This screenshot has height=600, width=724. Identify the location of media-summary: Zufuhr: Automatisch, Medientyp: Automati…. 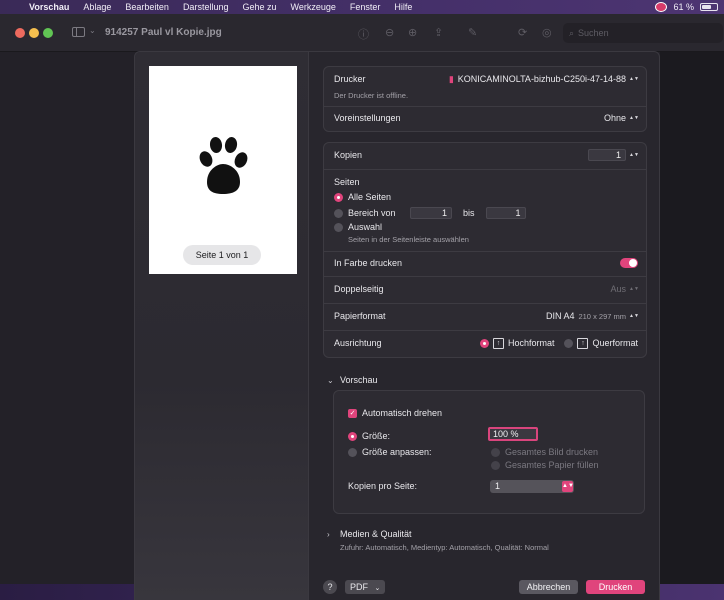
(444, 547).